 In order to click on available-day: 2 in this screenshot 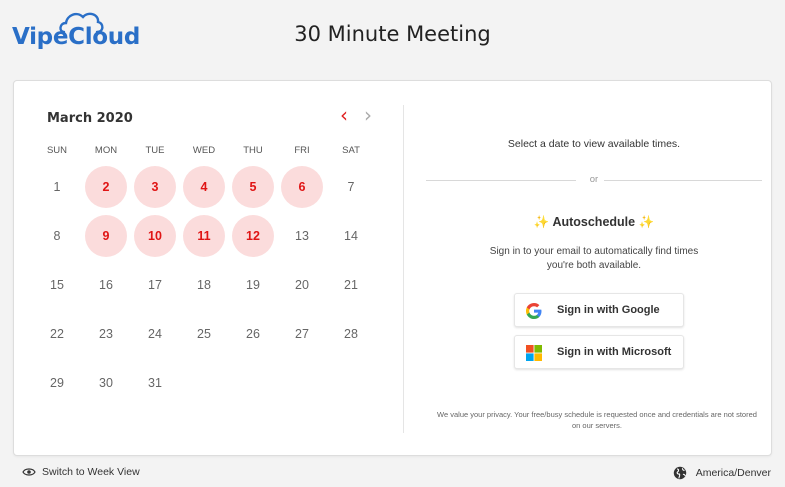, I will do `click(106, 187)`.